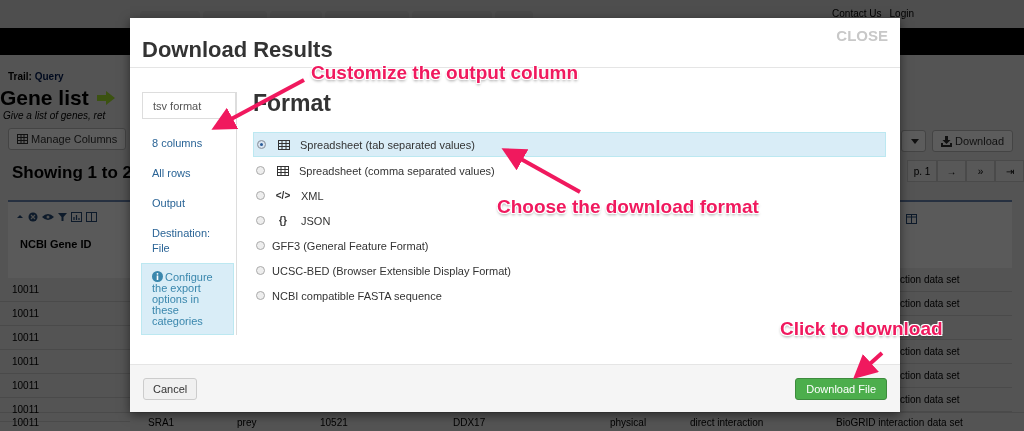  What do you see at coordinates (397, 170) in the screenshot?
I see `option-label: Spreadsheet (comma separated values)` at bounding box center [397, 170].